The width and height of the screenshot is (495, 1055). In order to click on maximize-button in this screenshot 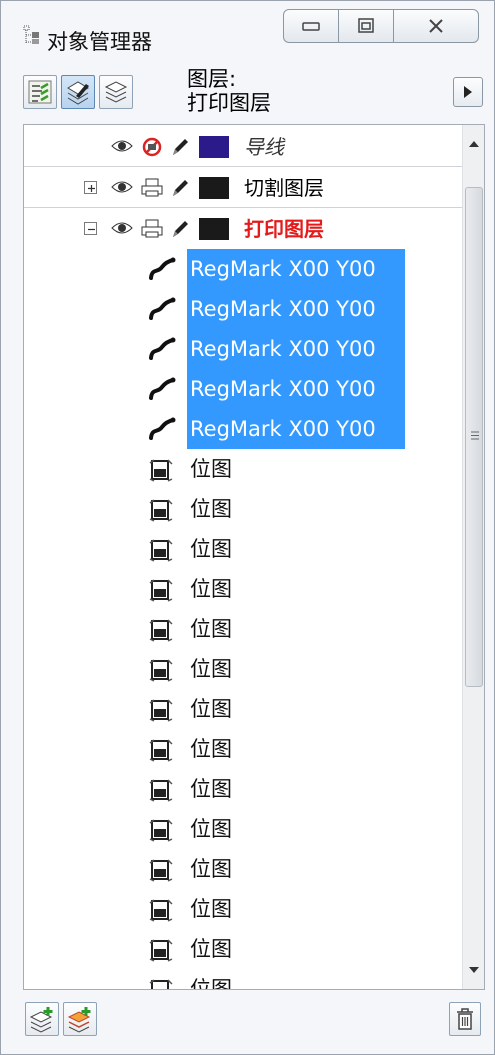, I will do `click(366, 26)`.